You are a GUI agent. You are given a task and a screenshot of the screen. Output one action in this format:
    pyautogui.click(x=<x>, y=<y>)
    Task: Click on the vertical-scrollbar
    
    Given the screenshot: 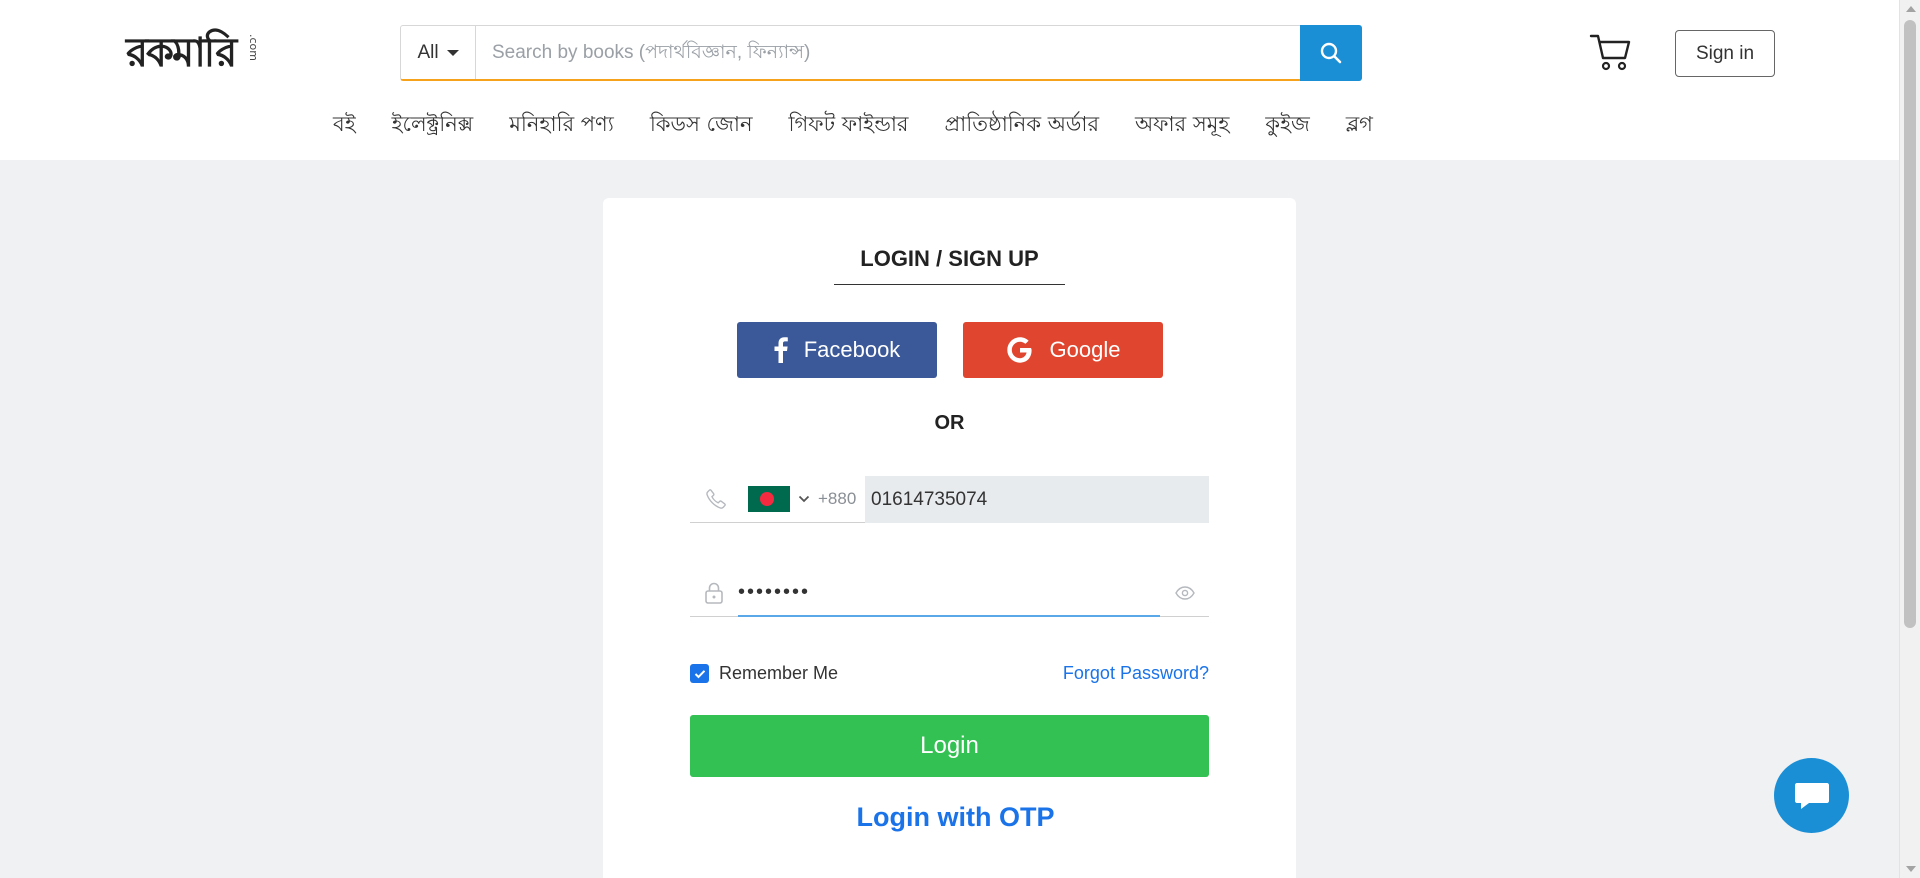 What is the action you would take?
    pyautogui.click(x=1909, y=439)
    